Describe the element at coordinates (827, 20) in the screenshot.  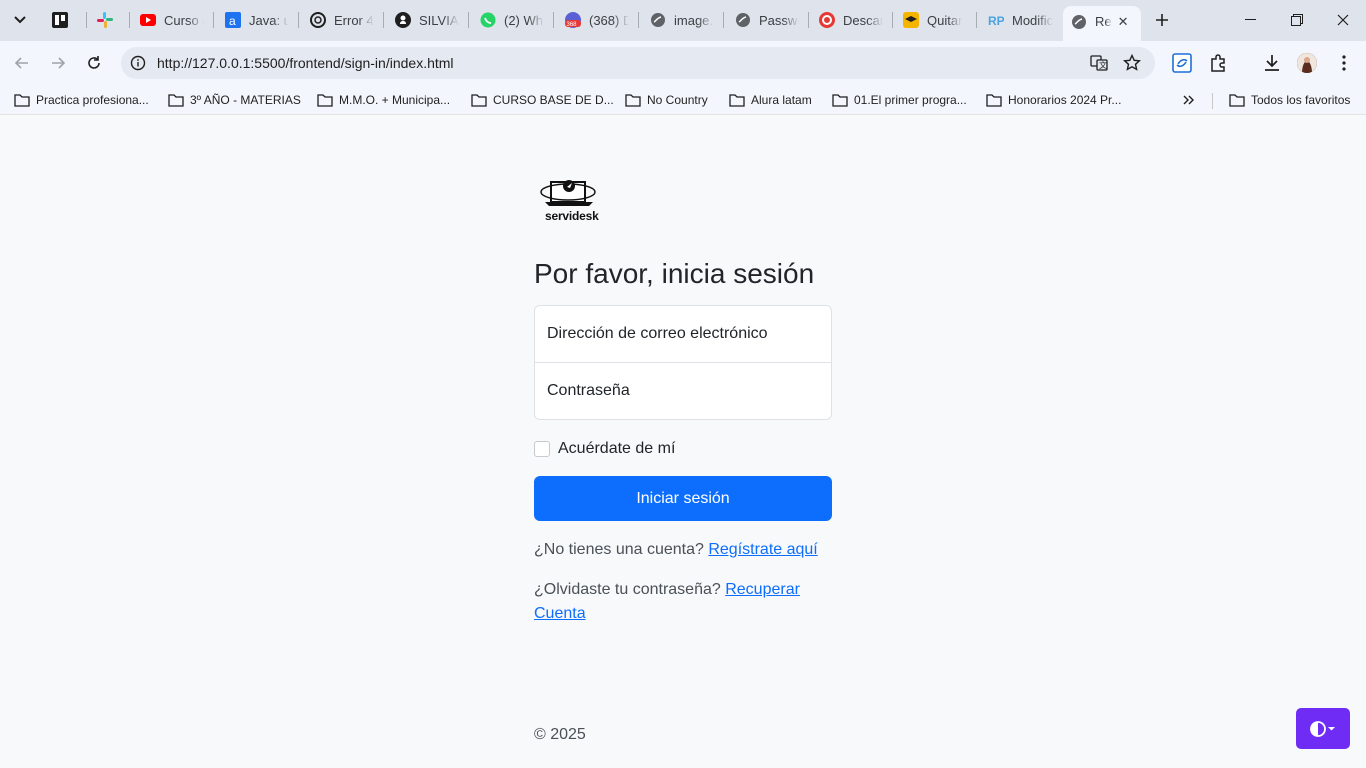
I see `download-site-icon` at that location.